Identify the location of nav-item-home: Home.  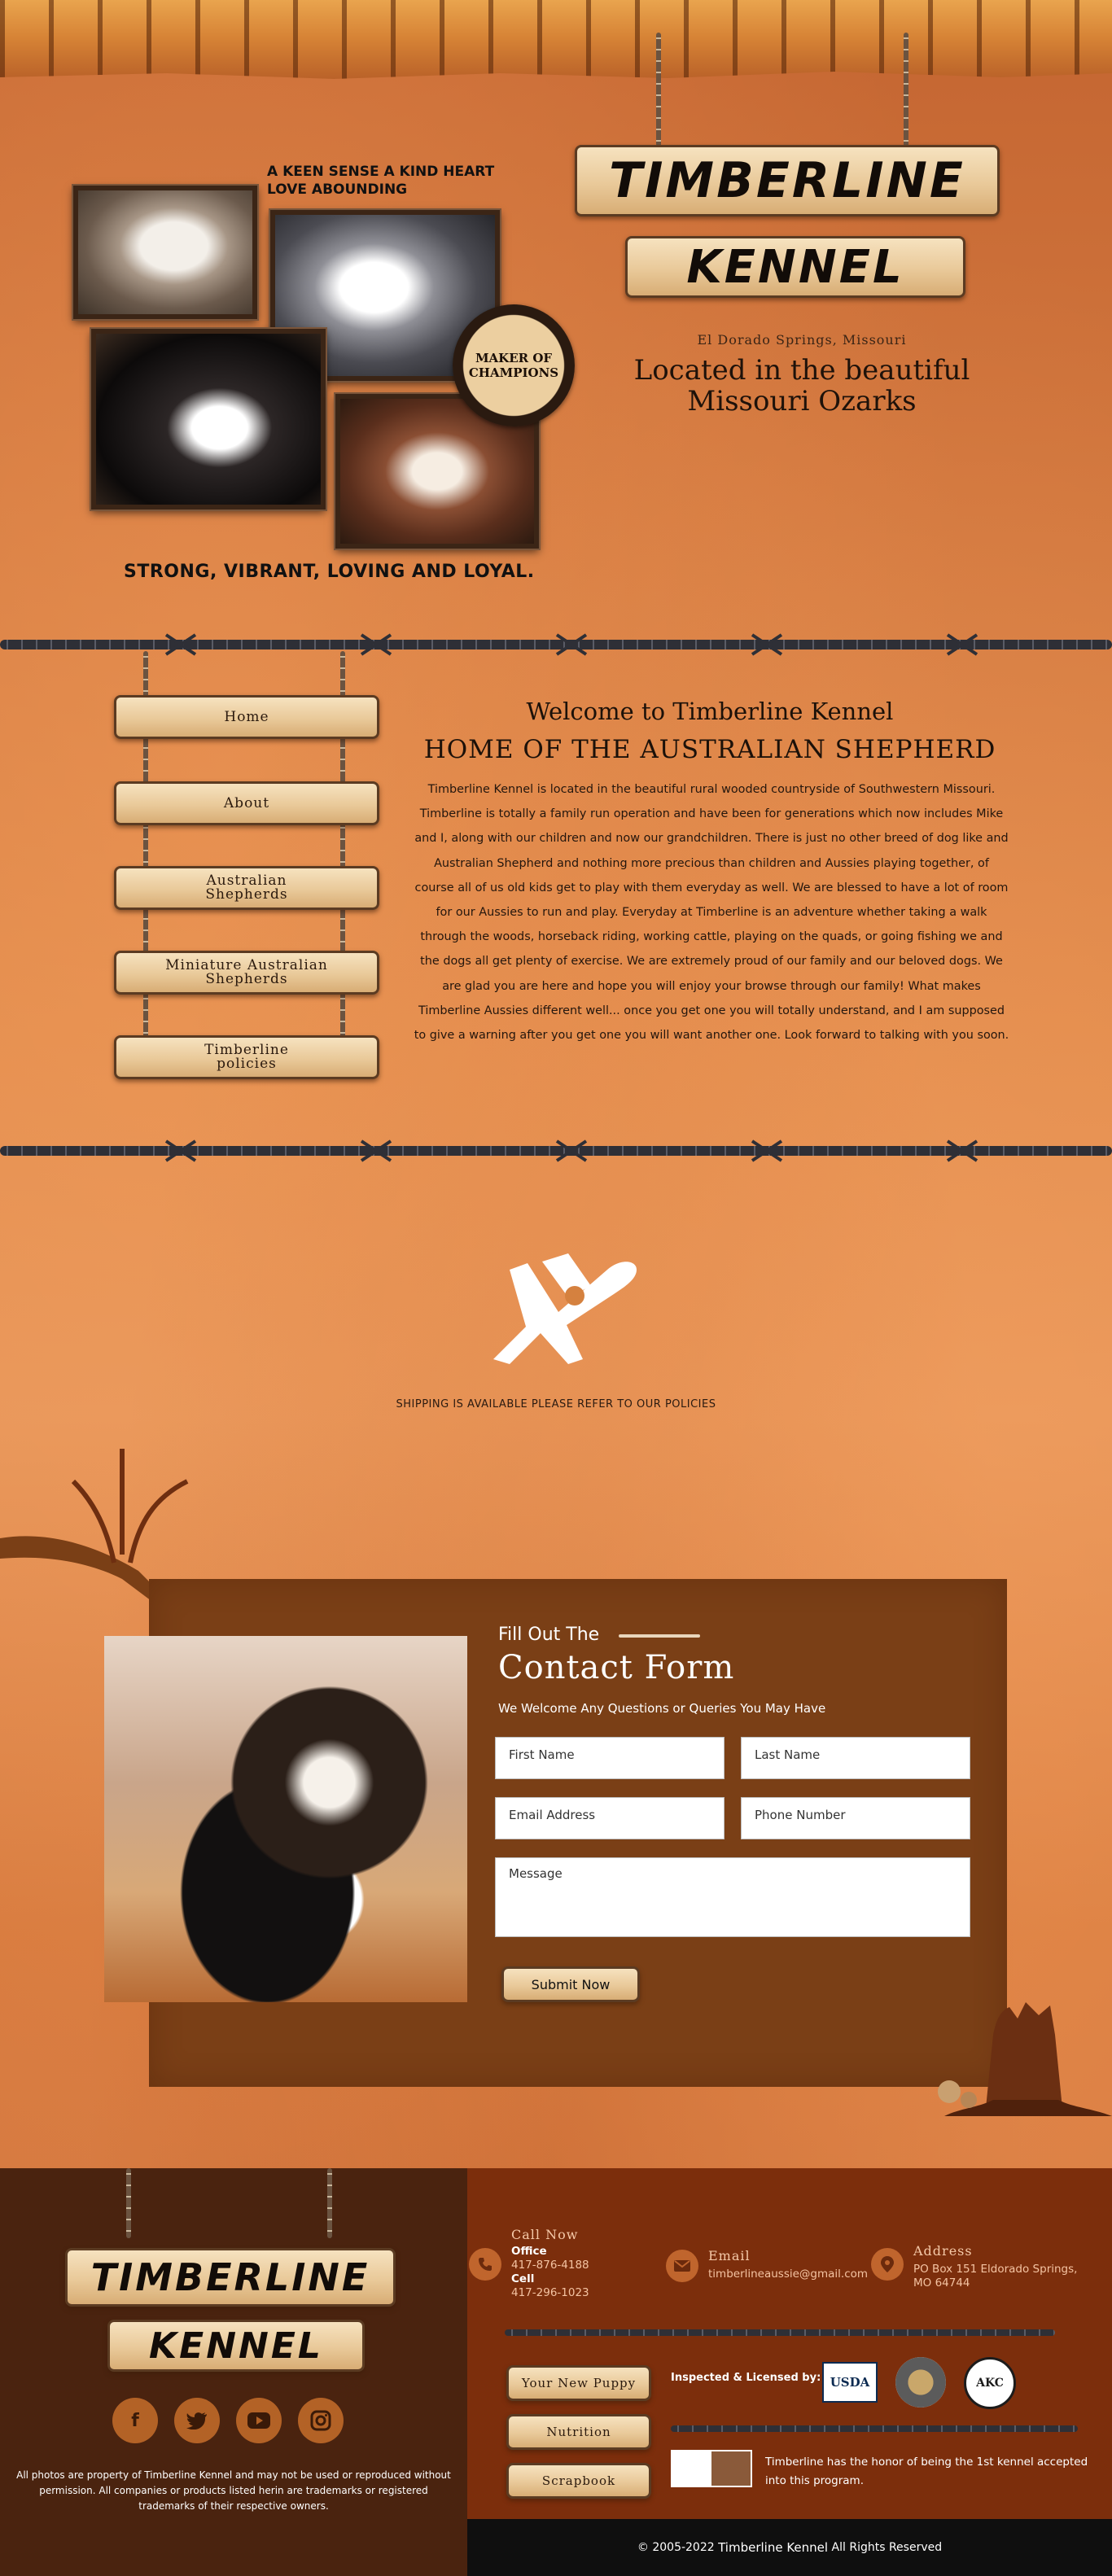
(246, 717).